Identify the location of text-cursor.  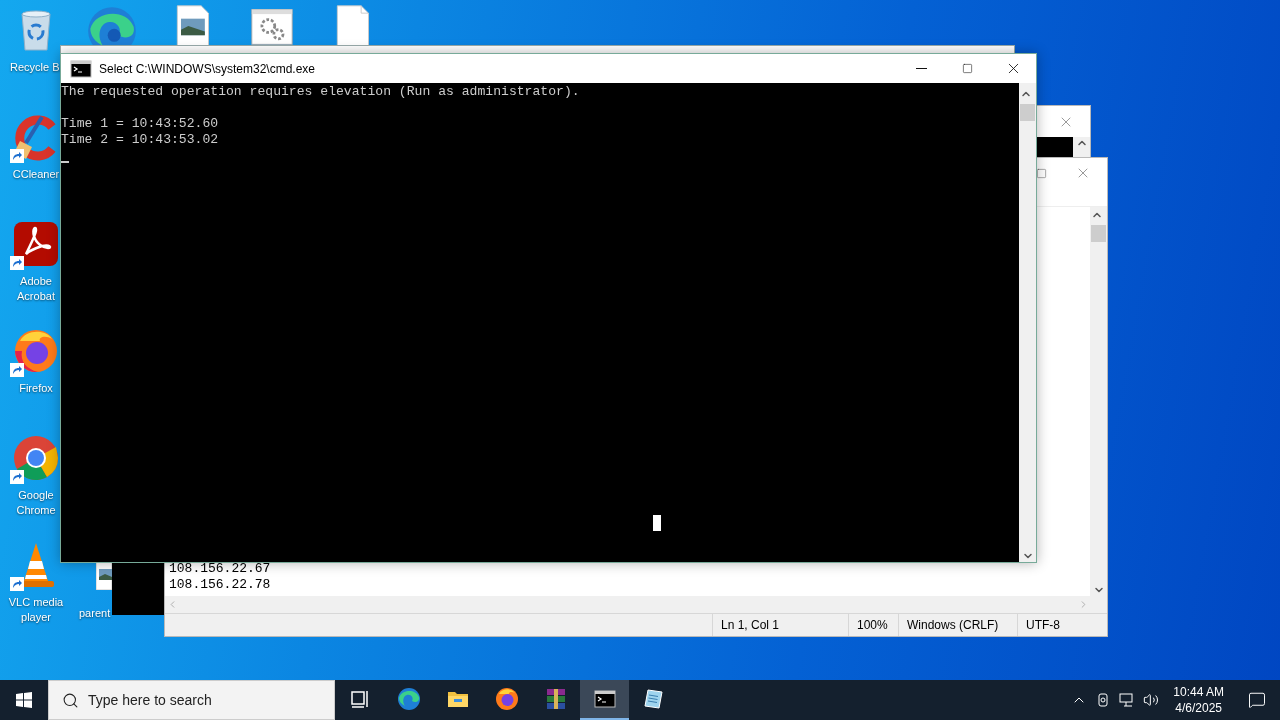
(65, 162).